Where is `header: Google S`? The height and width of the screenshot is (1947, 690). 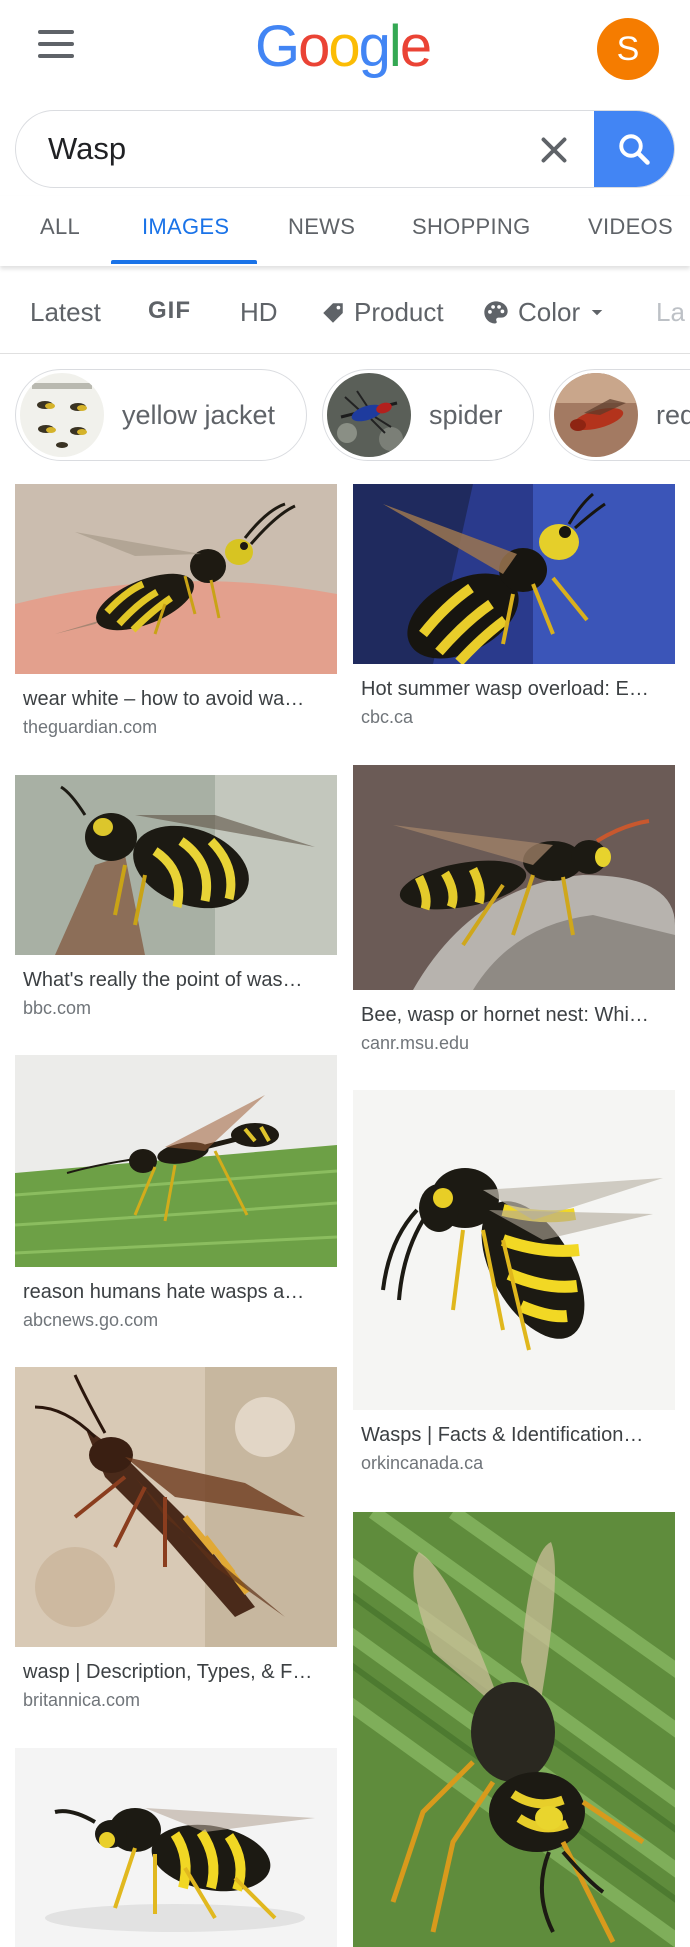
header: Google S is located at coordinates (345, 50).